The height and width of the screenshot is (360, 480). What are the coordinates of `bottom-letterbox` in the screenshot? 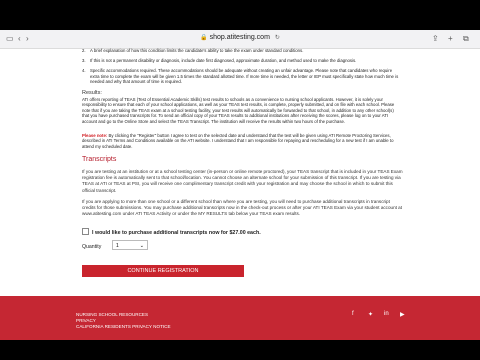 It's located at (240, 350).